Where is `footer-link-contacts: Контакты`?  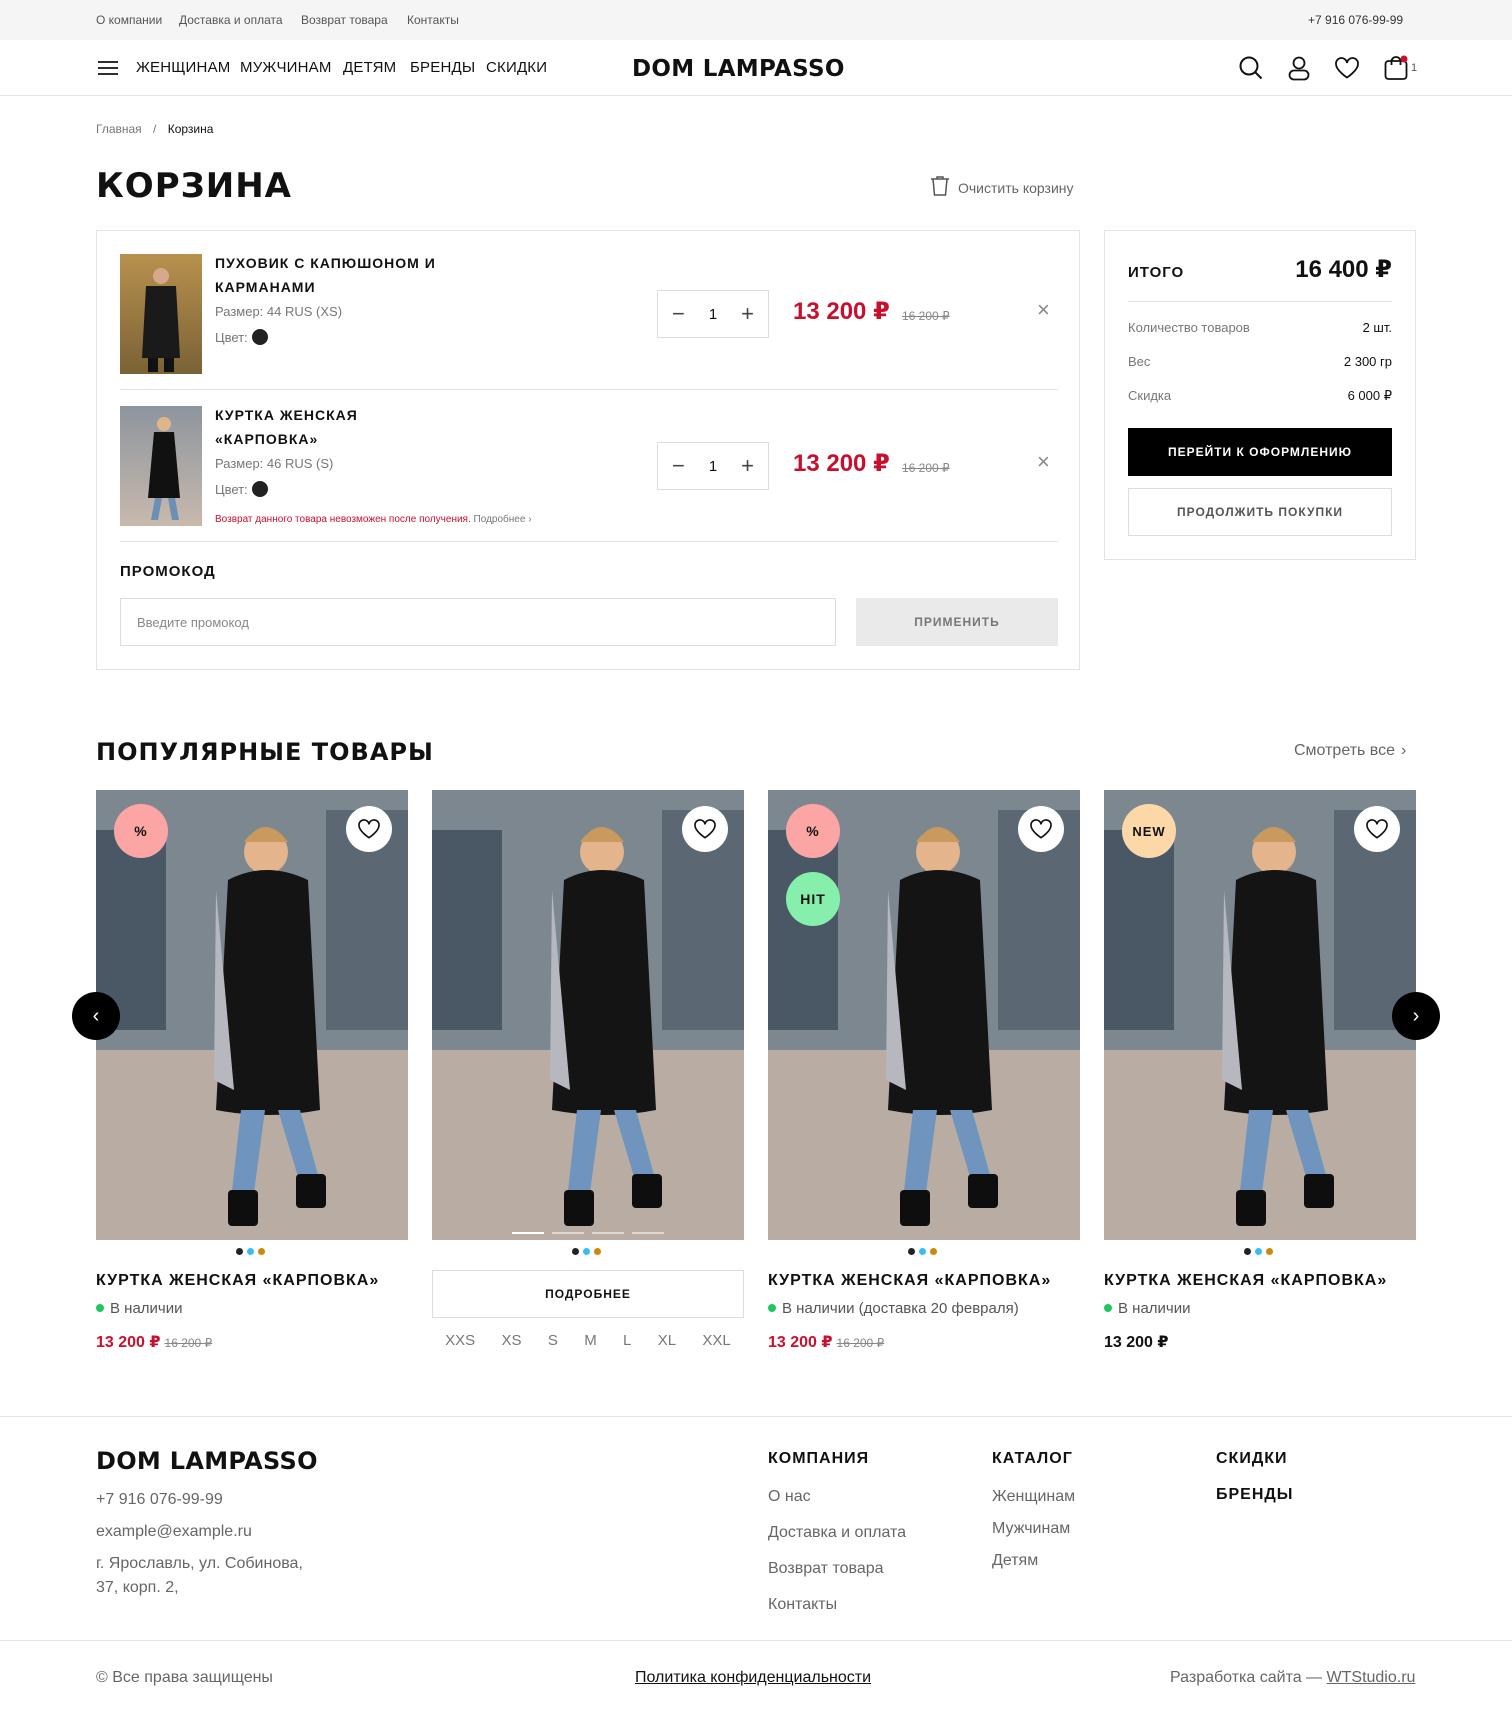 footer-link-contacts: Контакты is located at coordinates (802, 1605).